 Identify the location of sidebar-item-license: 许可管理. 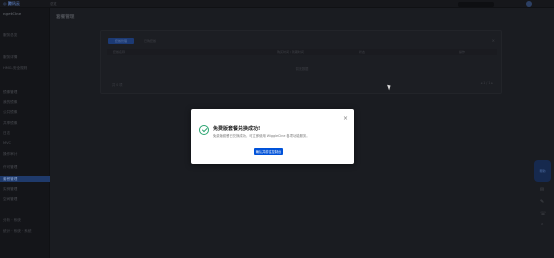
(10, 167).